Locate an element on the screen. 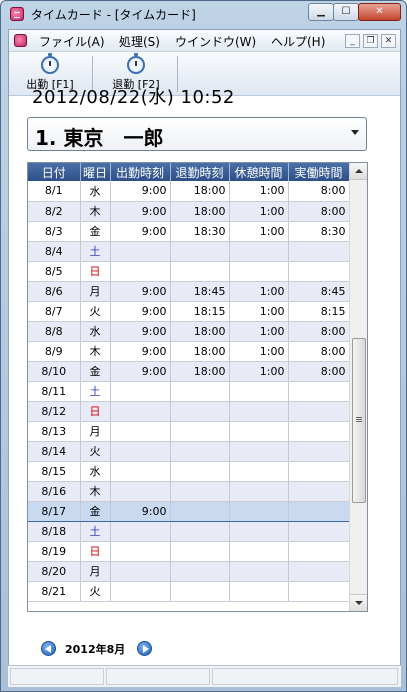 The width and height of the screenshot is (407, 692). table-row: 8/13 月 is located at coordinates (189, 431).